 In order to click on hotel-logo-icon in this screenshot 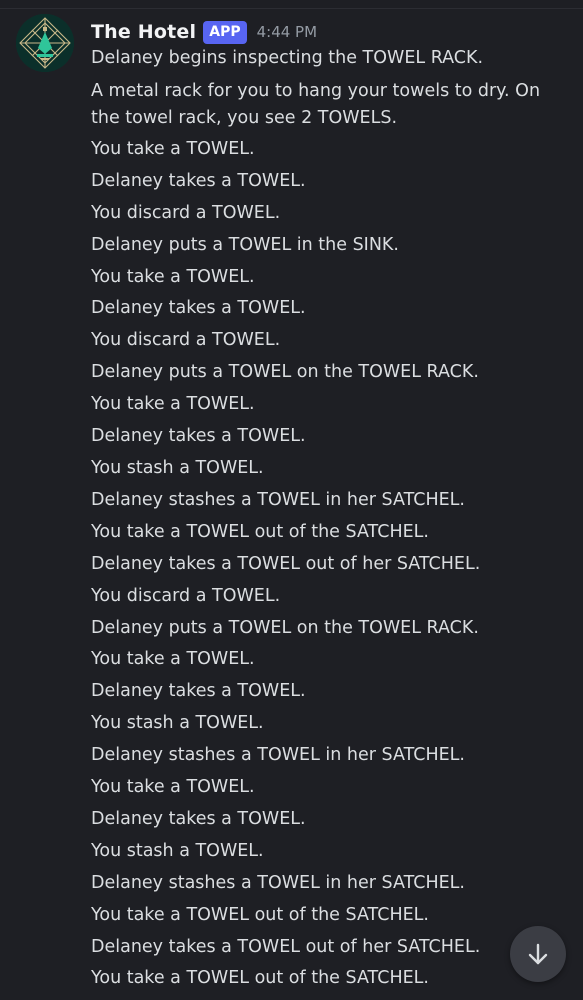, I will do `click(45, 43)`.